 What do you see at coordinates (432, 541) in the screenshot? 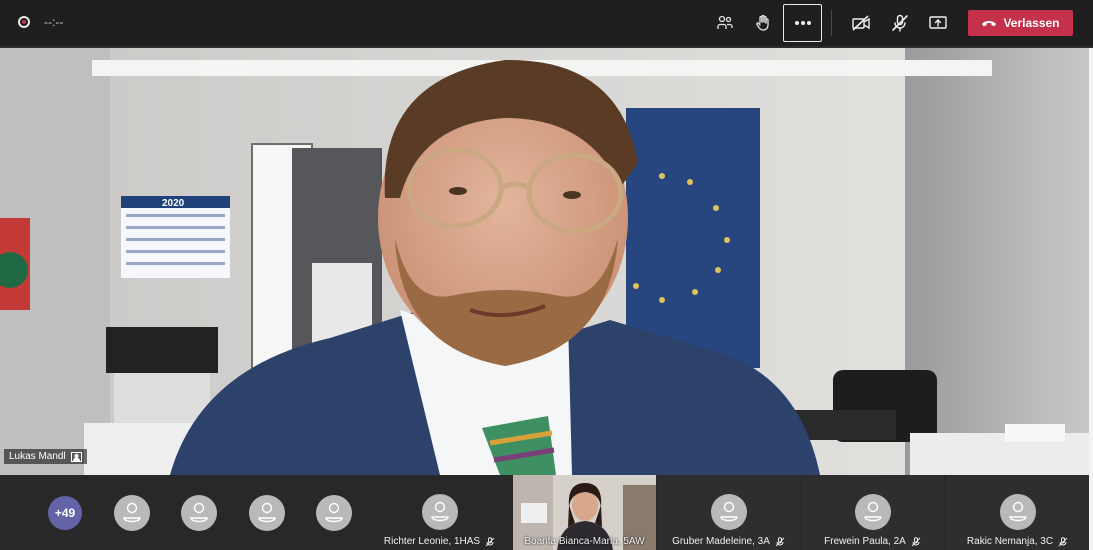
I see `participant-name: Richter Leonie, 1HAS` at bounding box center [432, 541].